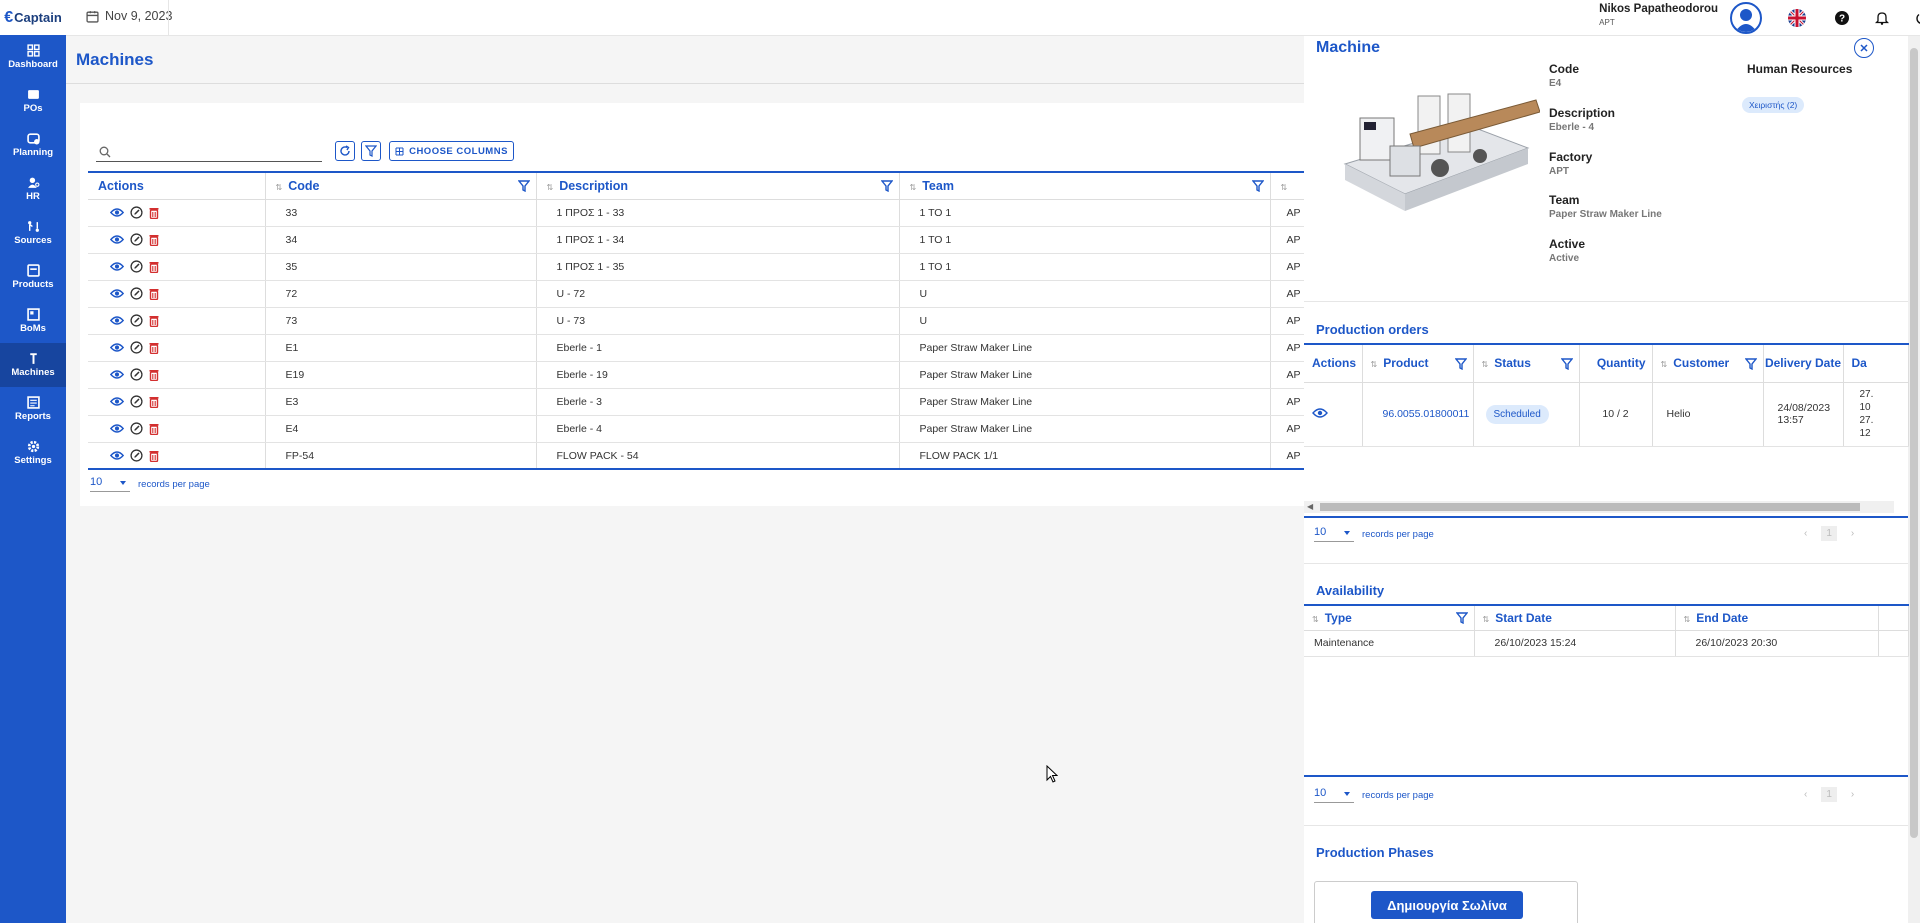 The width and height of the screenshot is (1920, 923). What do you see at coordinates (33, 101) in the screenshot?
I see `sidebar-item-pos: POs` at bounding box center [33, 101].